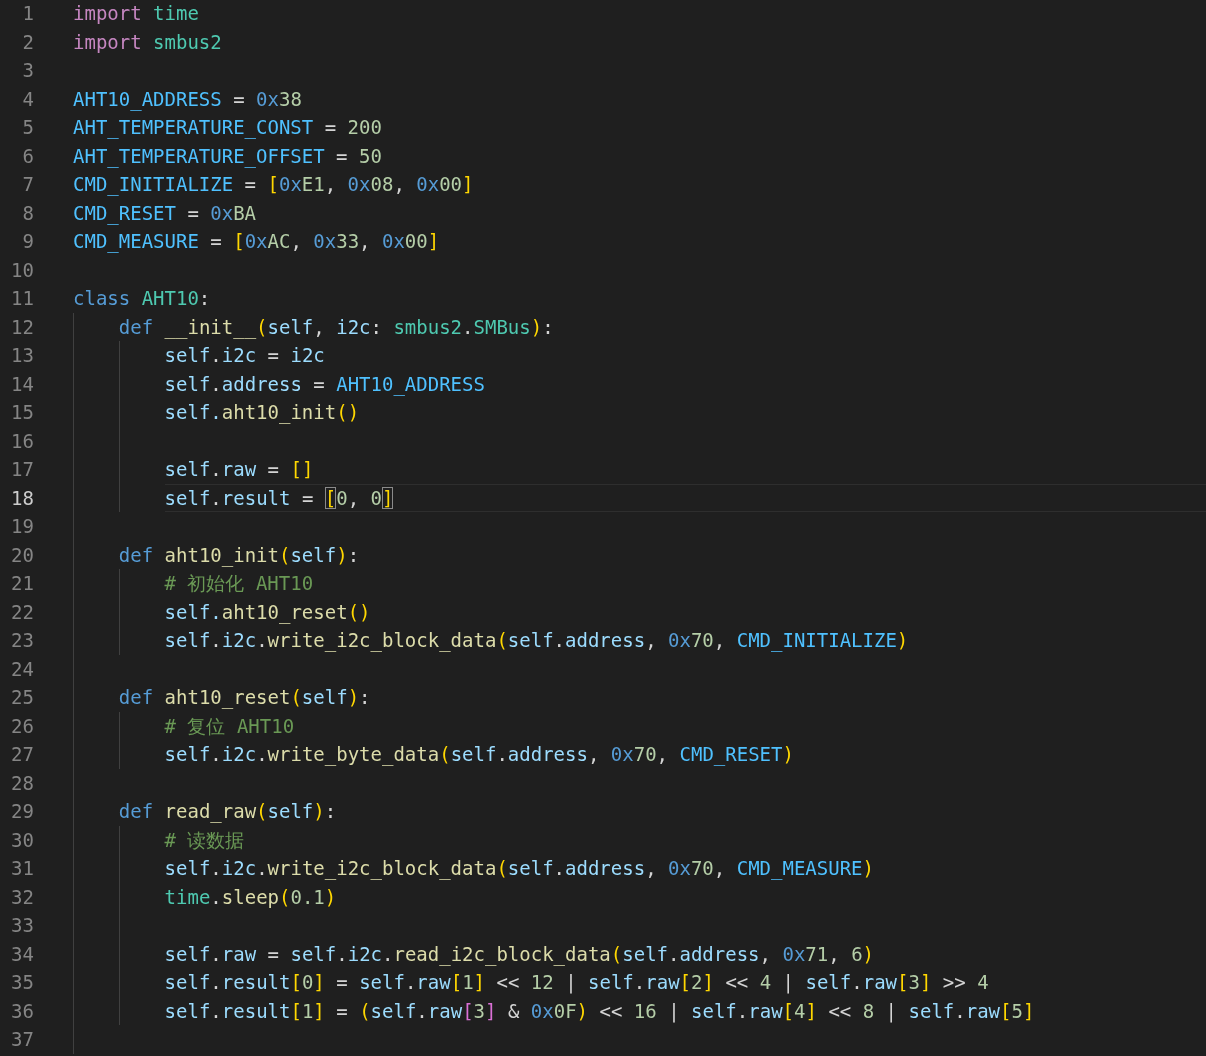 Image resolution: width=1206 pixels, height=1056 pixels. What do you see at coordinates (22, 1039) in the screenshot?
I see `line-number: 37` at bounding box center [22, 1039].